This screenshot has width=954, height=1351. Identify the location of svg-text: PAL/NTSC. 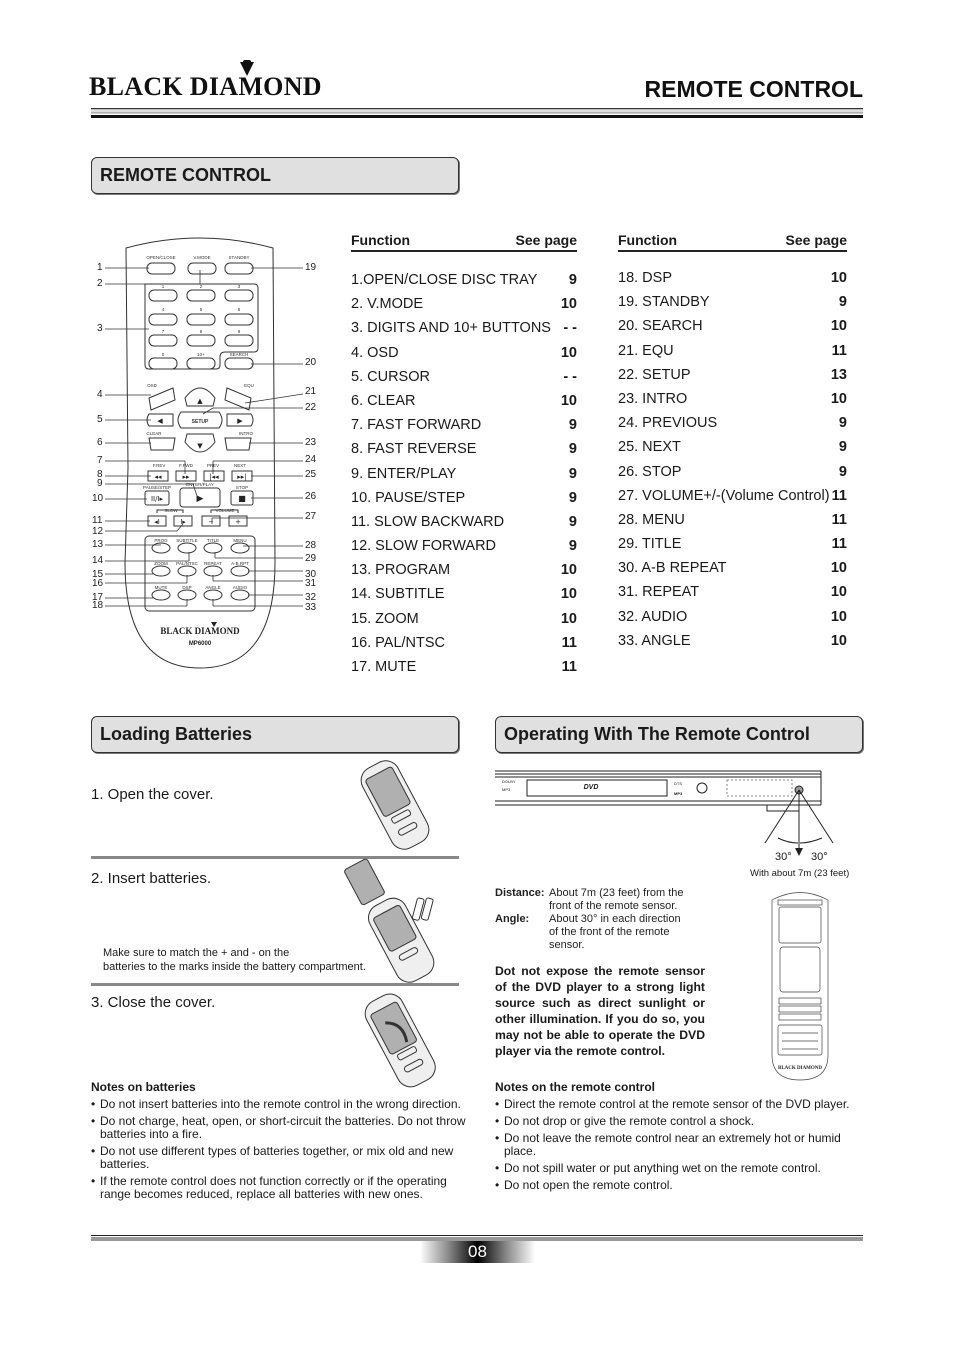
(187, 563).